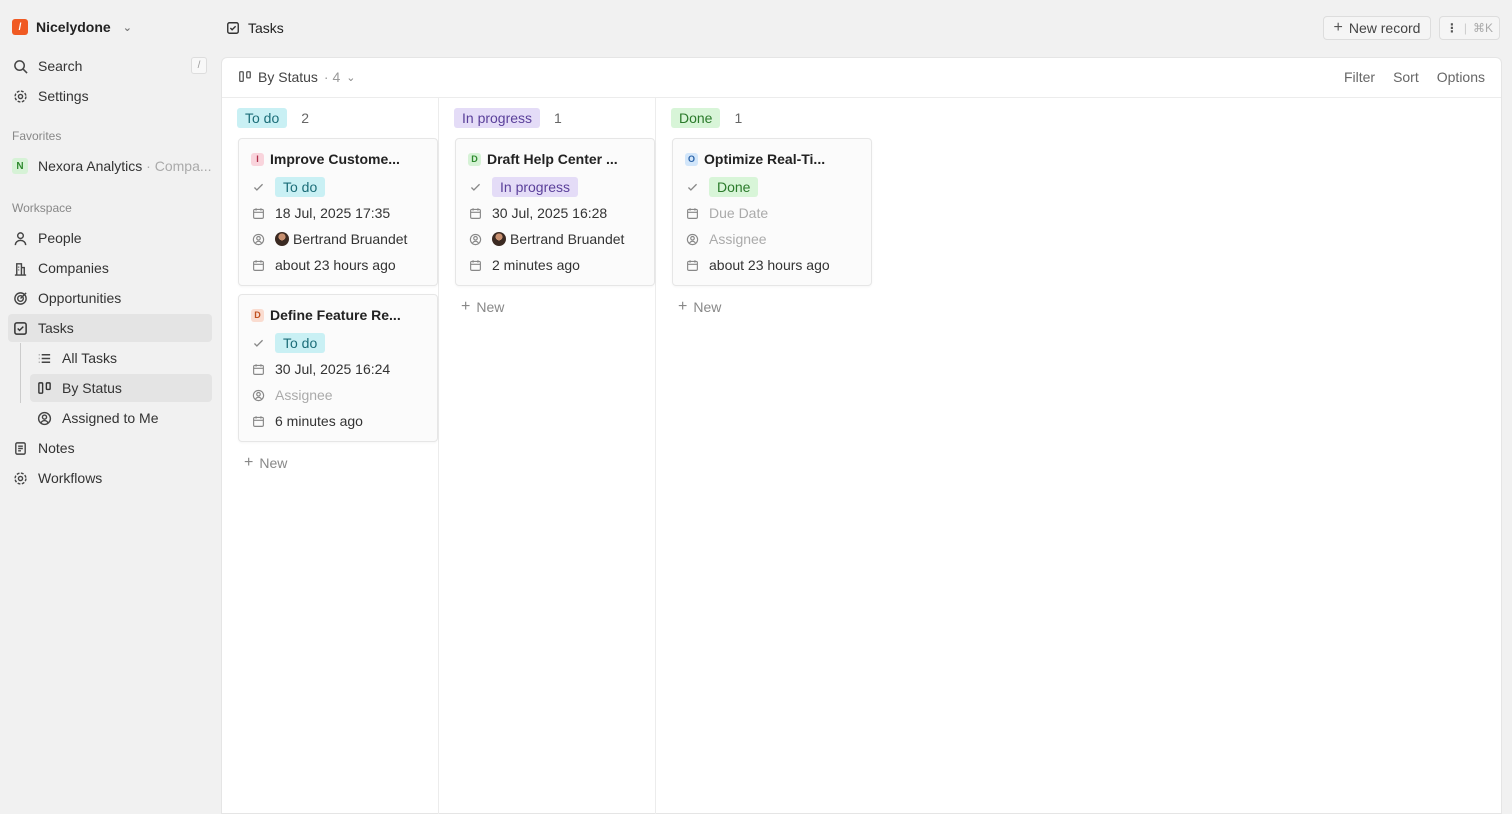 Image resolution: width=1512 pixels, height=814 pixels. What do you see at coordinates (273, 118) in the screenshot?
I see `column-header: To do 2` at bounding box center [273, 118].